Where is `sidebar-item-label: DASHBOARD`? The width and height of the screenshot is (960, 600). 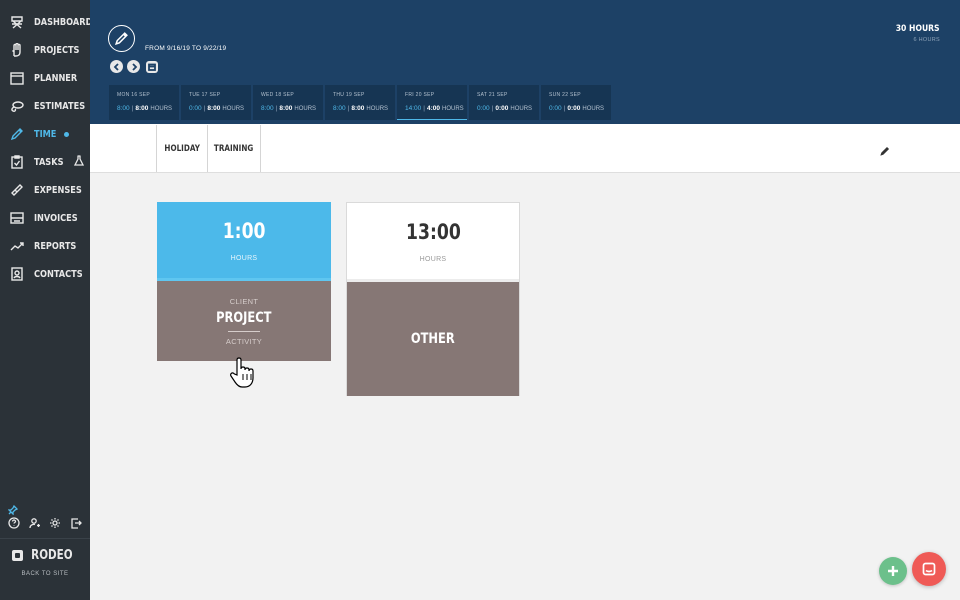 sidebar-item-label: DASHBOARD is located at coordinates (63, 22).